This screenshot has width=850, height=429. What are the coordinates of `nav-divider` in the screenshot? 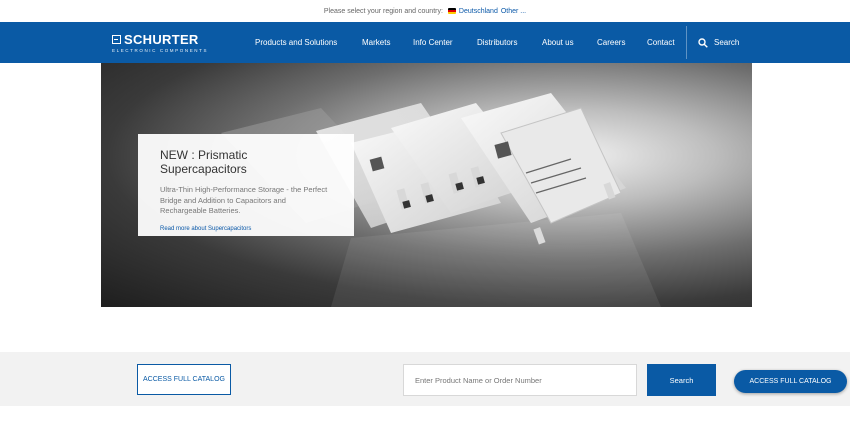 It's located at (686, 42).